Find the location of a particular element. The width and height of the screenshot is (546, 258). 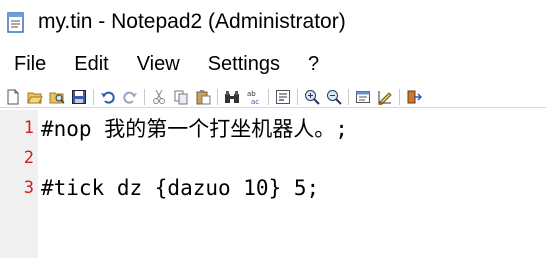

paste-button is located at coordinates (203, 97).